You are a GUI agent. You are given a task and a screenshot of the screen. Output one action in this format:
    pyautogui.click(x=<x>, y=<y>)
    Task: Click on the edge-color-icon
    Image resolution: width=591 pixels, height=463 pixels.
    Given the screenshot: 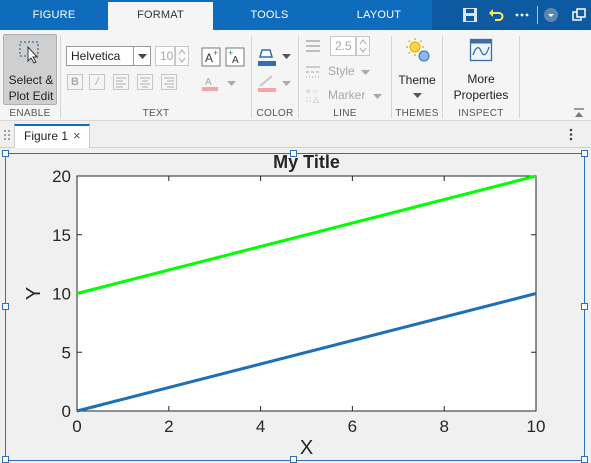 What is the action you would take?
    pyautogui.click(x=267, y=84)
    